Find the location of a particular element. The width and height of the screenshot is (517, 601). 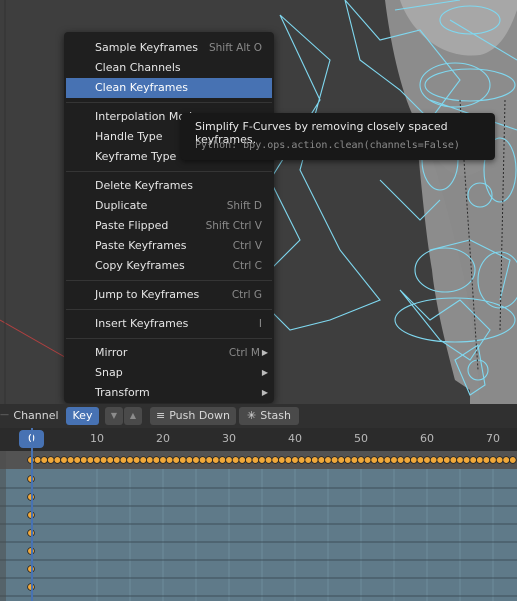

menu-item-copy-keyframes: Copy Keyframes Ctrl C is located at coordinates (169, 266).